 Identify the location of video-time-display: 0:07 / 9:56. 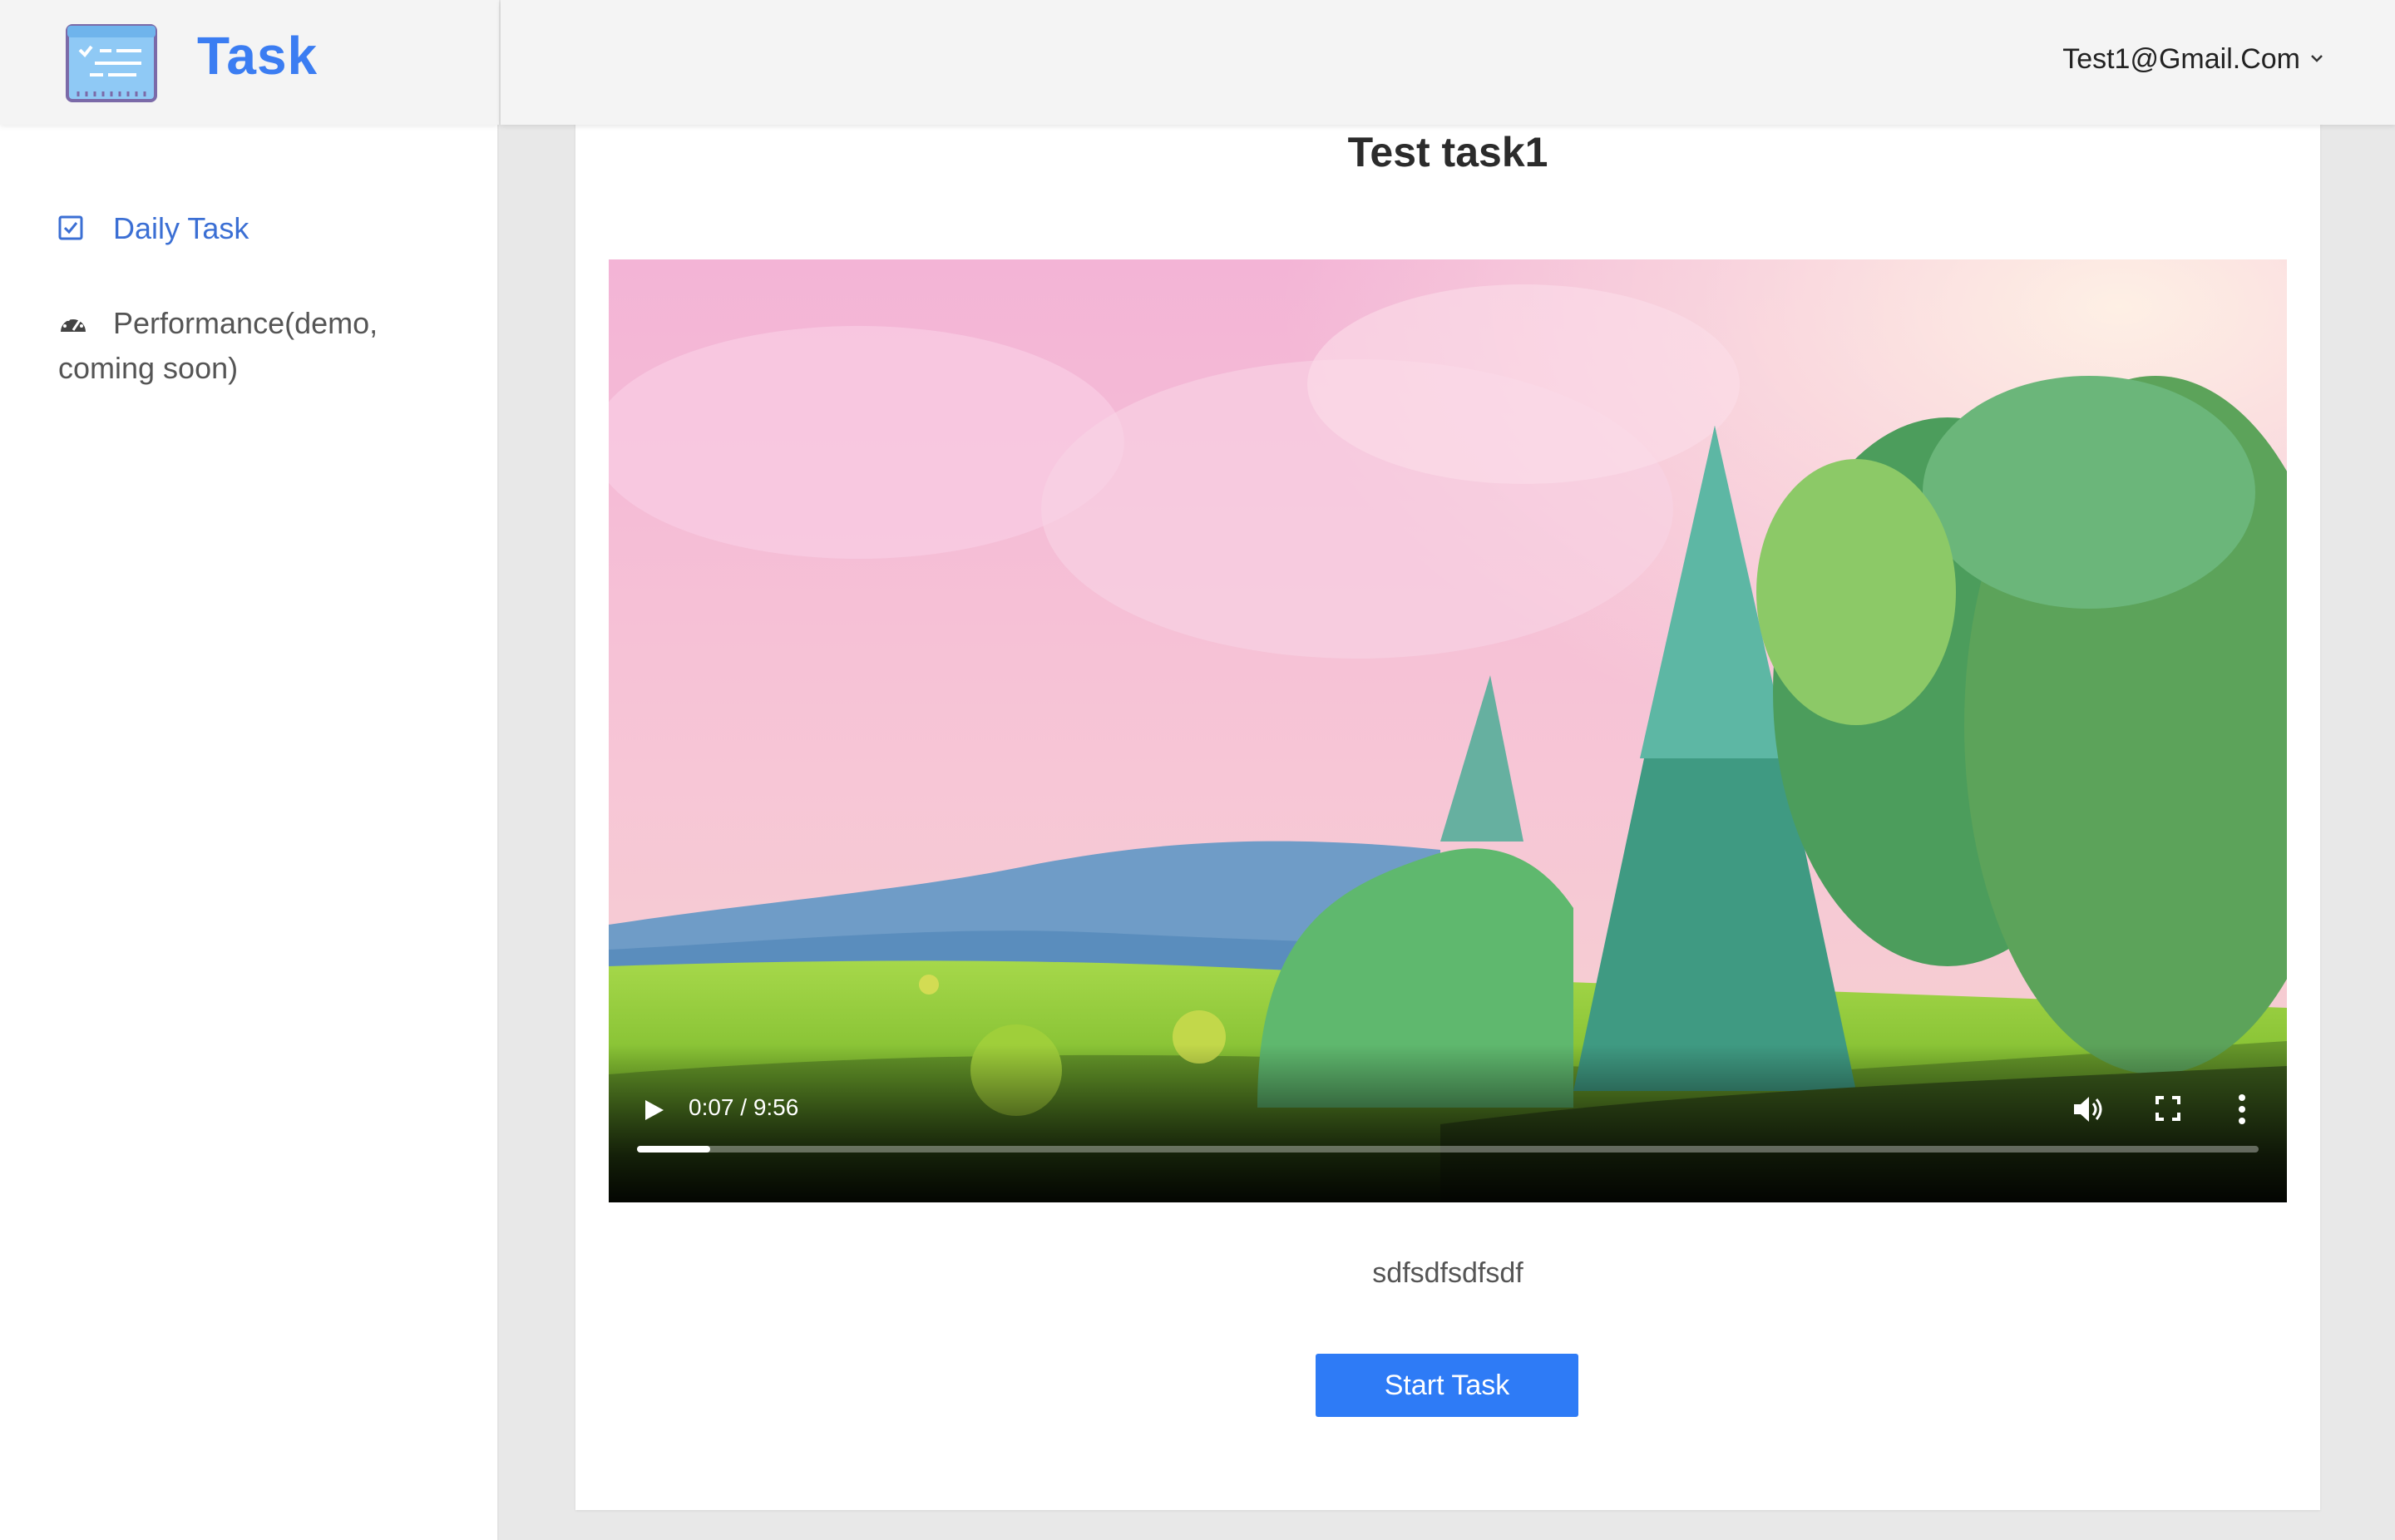
(744, 1107).